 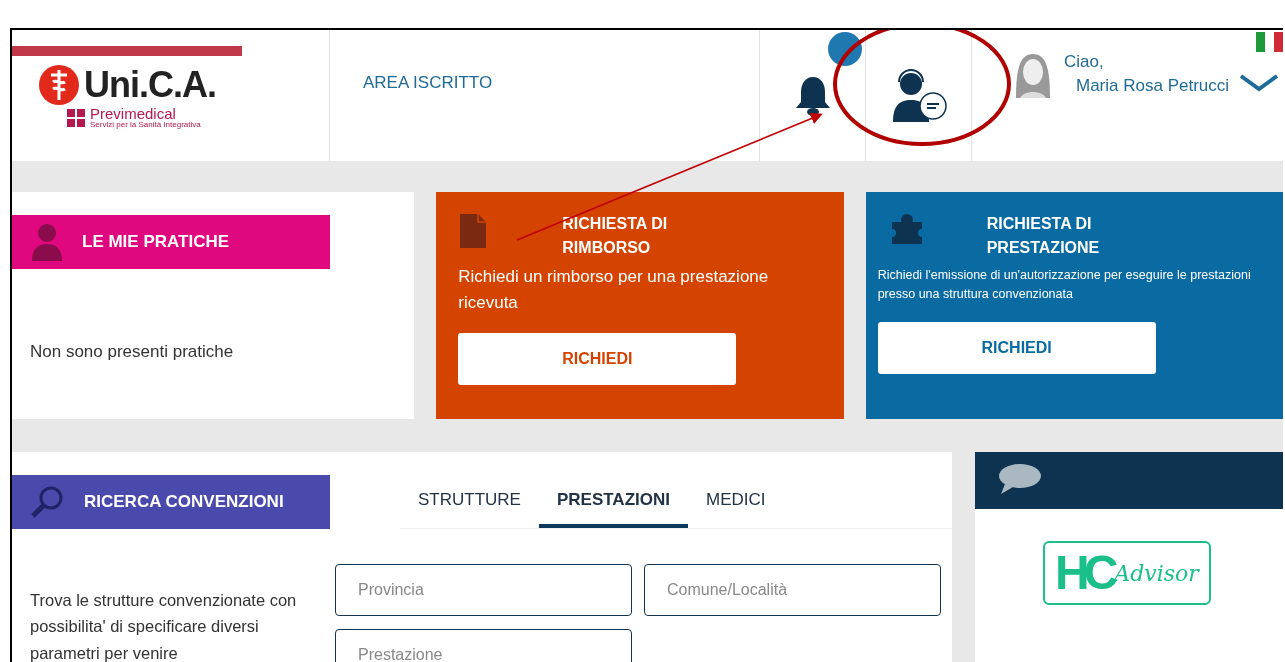 What do you see at coordinates (150, 85) in the screenshot?
I see `logo-name: Uni.C.A.` at bounding box center [150, 85].